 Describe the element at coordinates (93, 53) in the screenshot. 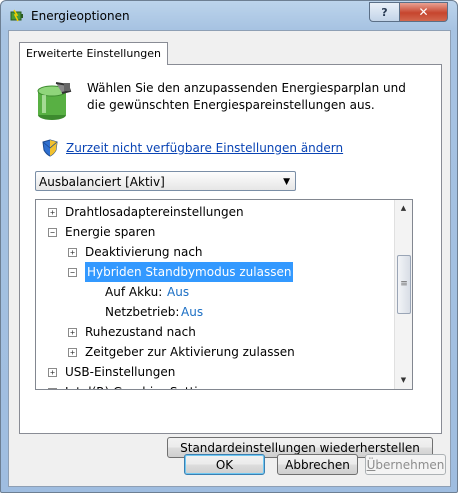

I see `tab-advanced-settings: Erweiterte Einstellungen` at that location.